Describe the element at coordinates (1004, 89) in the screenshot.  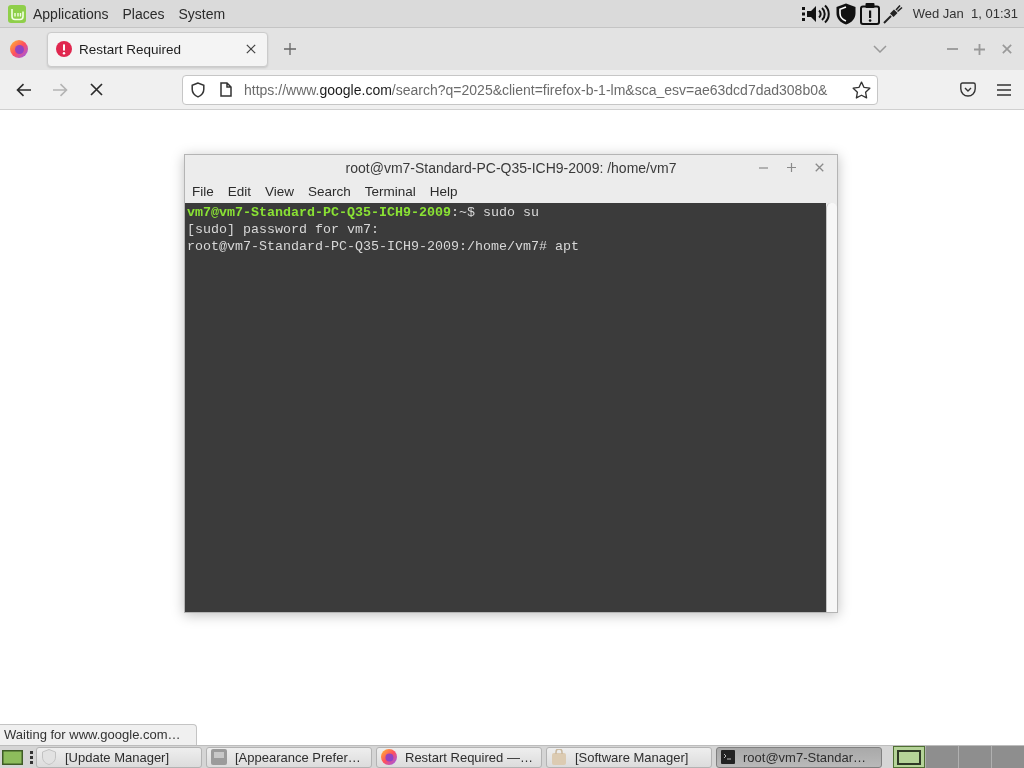
I see `menu-icon` at that location.